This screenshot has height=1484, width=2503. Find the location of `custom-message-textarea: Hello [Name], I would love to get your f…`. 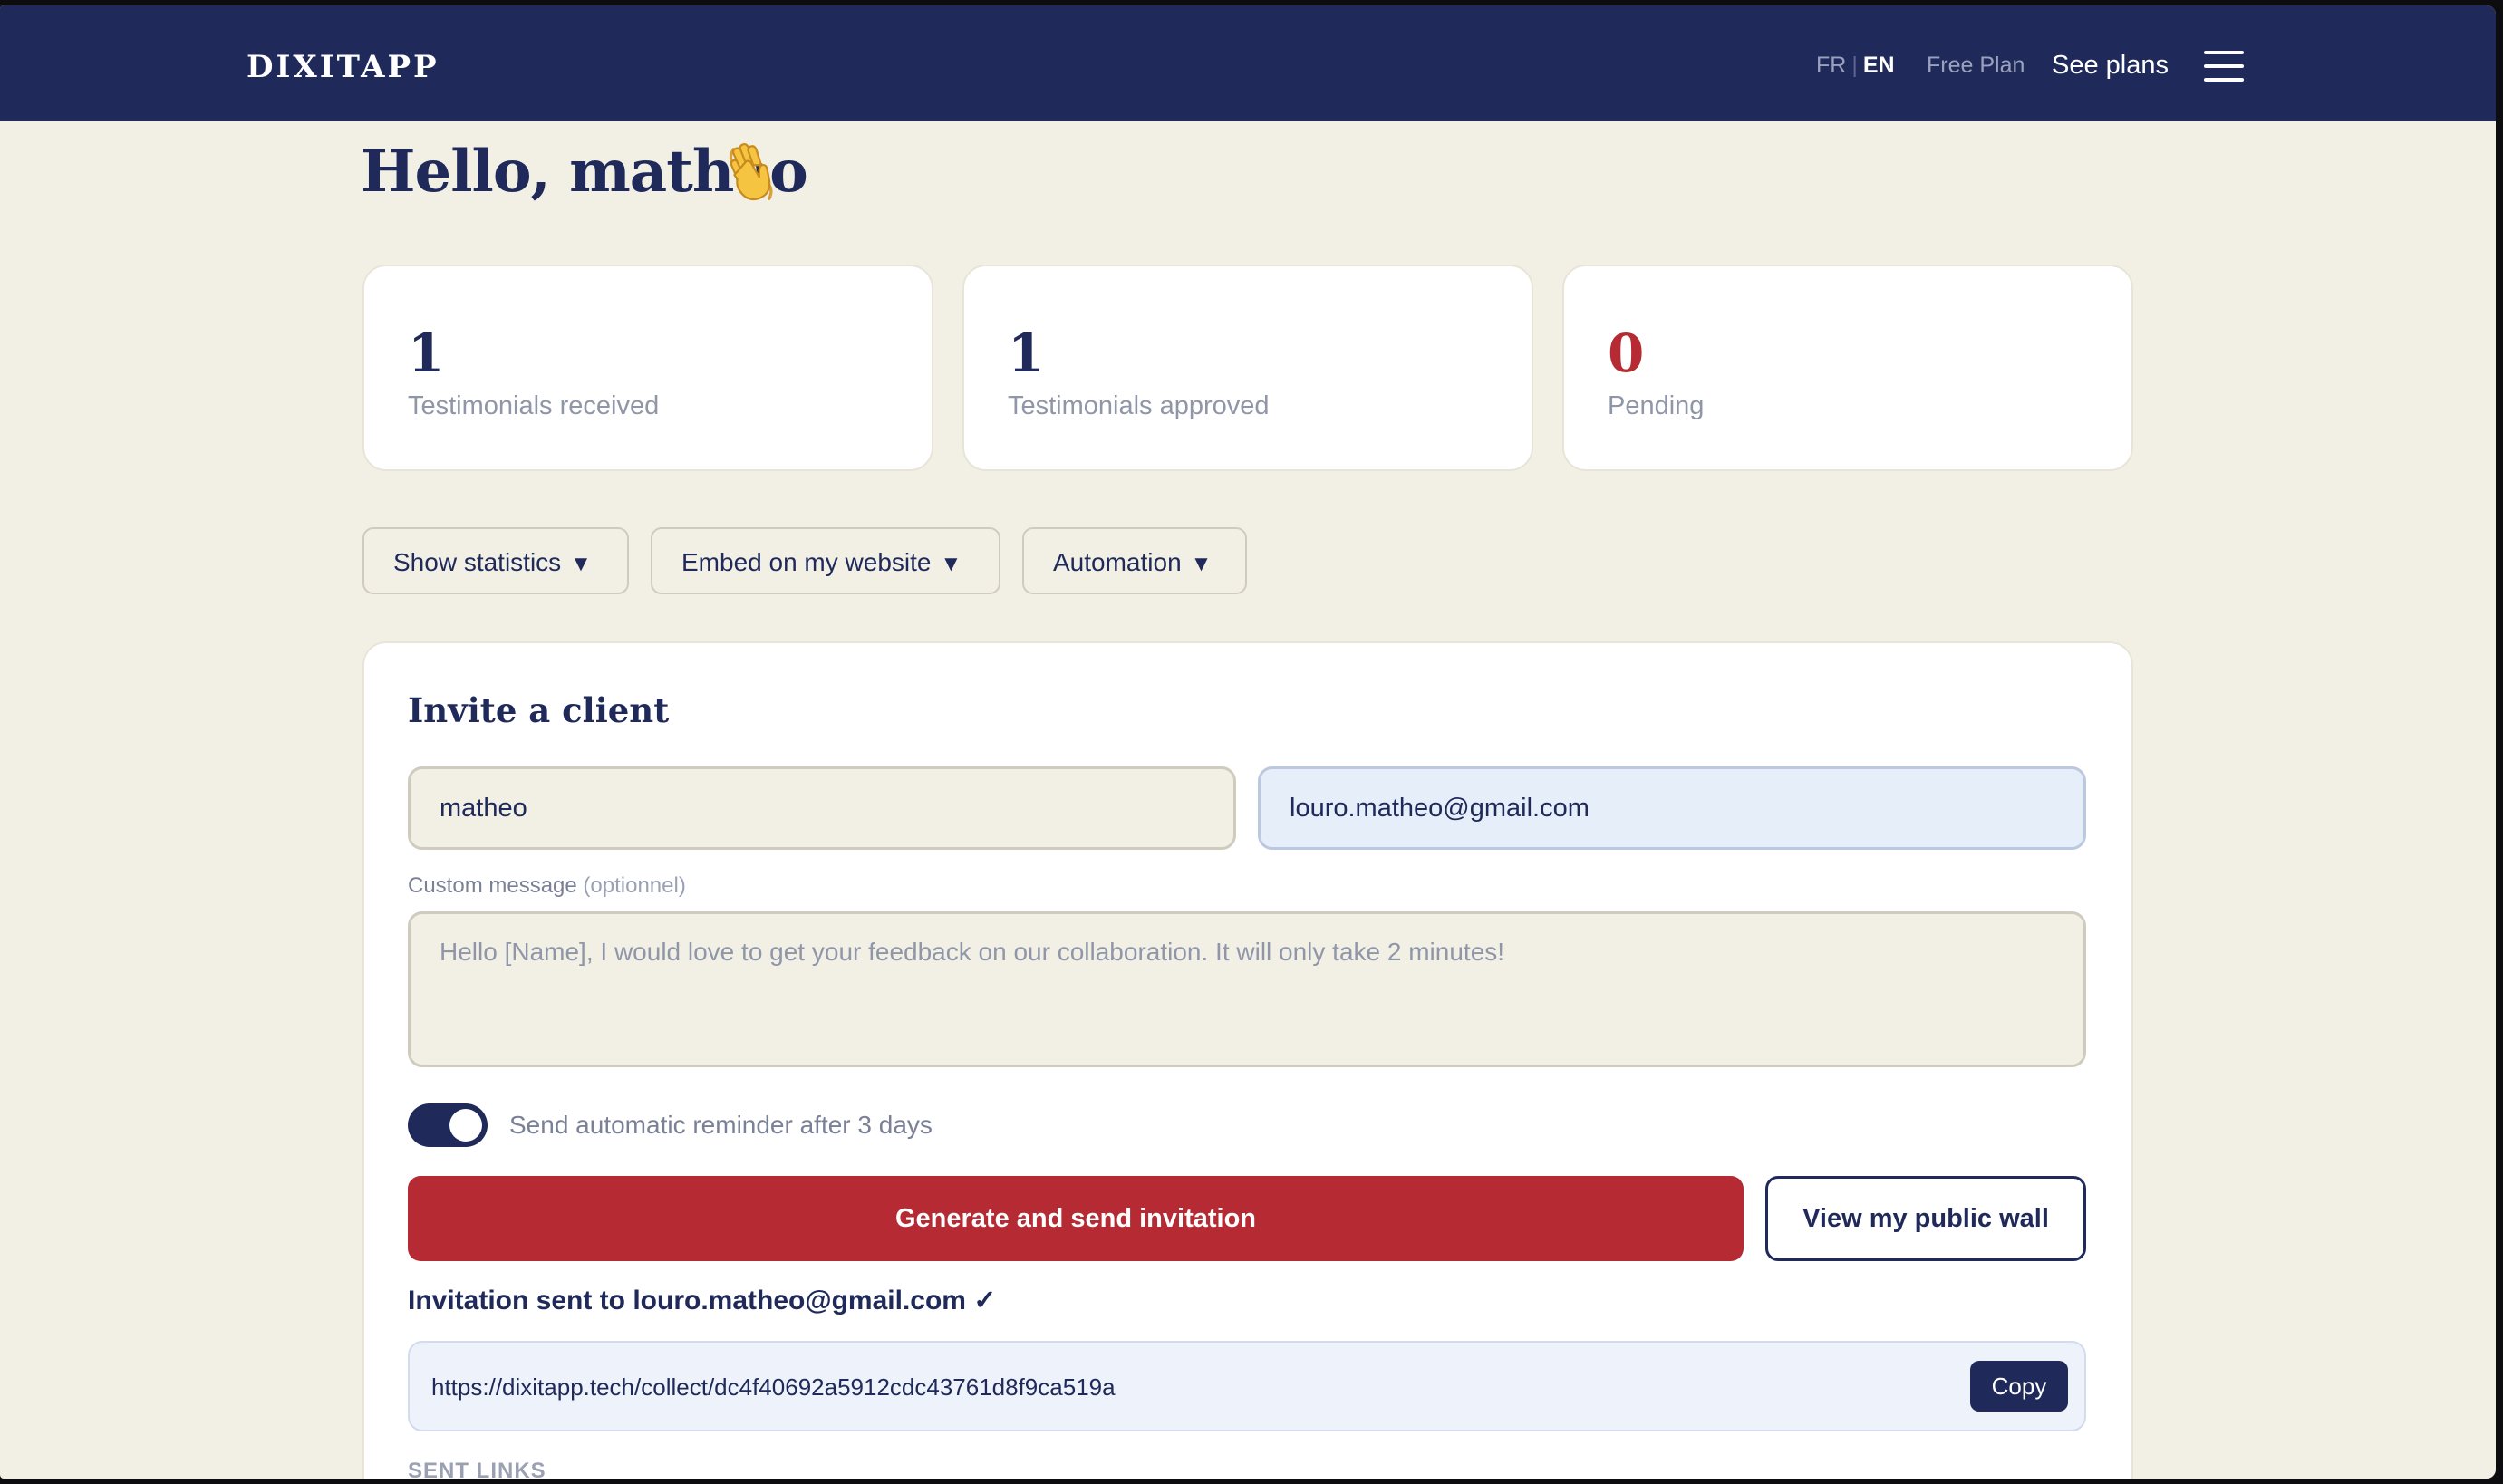

custom-message-textarea: Hello [Name], I would love to get your f… is located at coordinates (1247, 989).